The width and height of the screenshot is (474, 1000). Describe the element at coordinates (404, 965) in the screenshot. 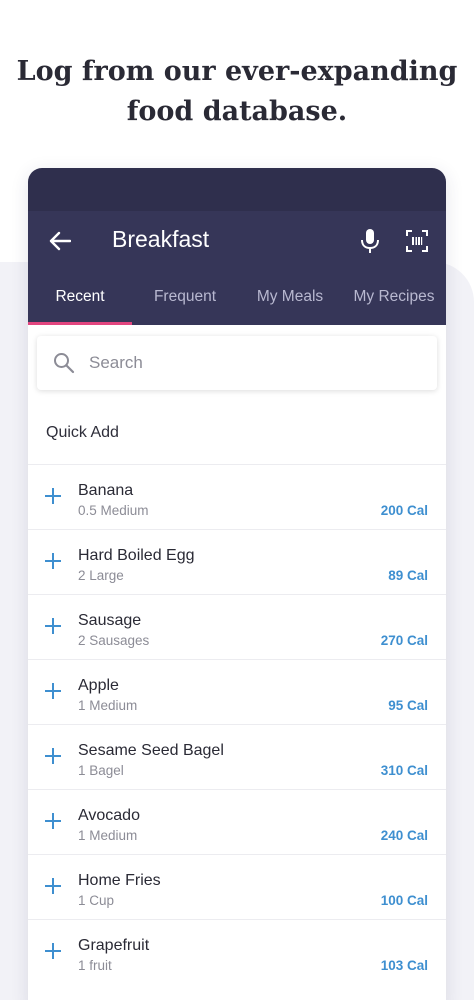

I see `food-calories: 103 Cal` at that location.